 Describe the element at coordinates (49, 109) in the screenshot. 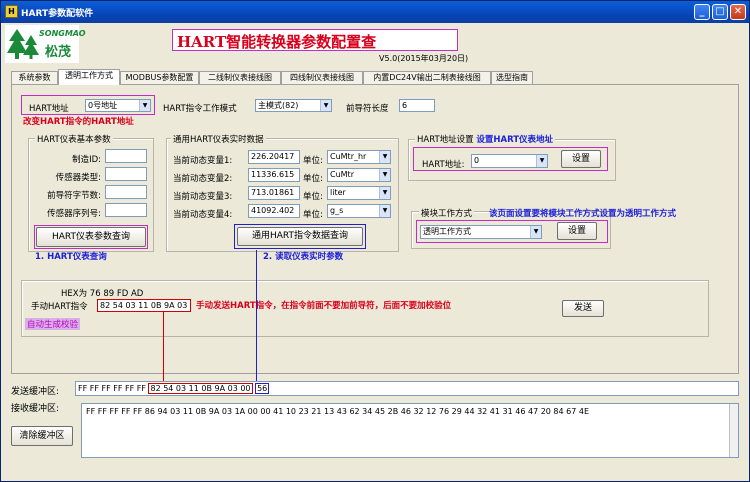

I see `hart-address-label: HART地址` at that location.